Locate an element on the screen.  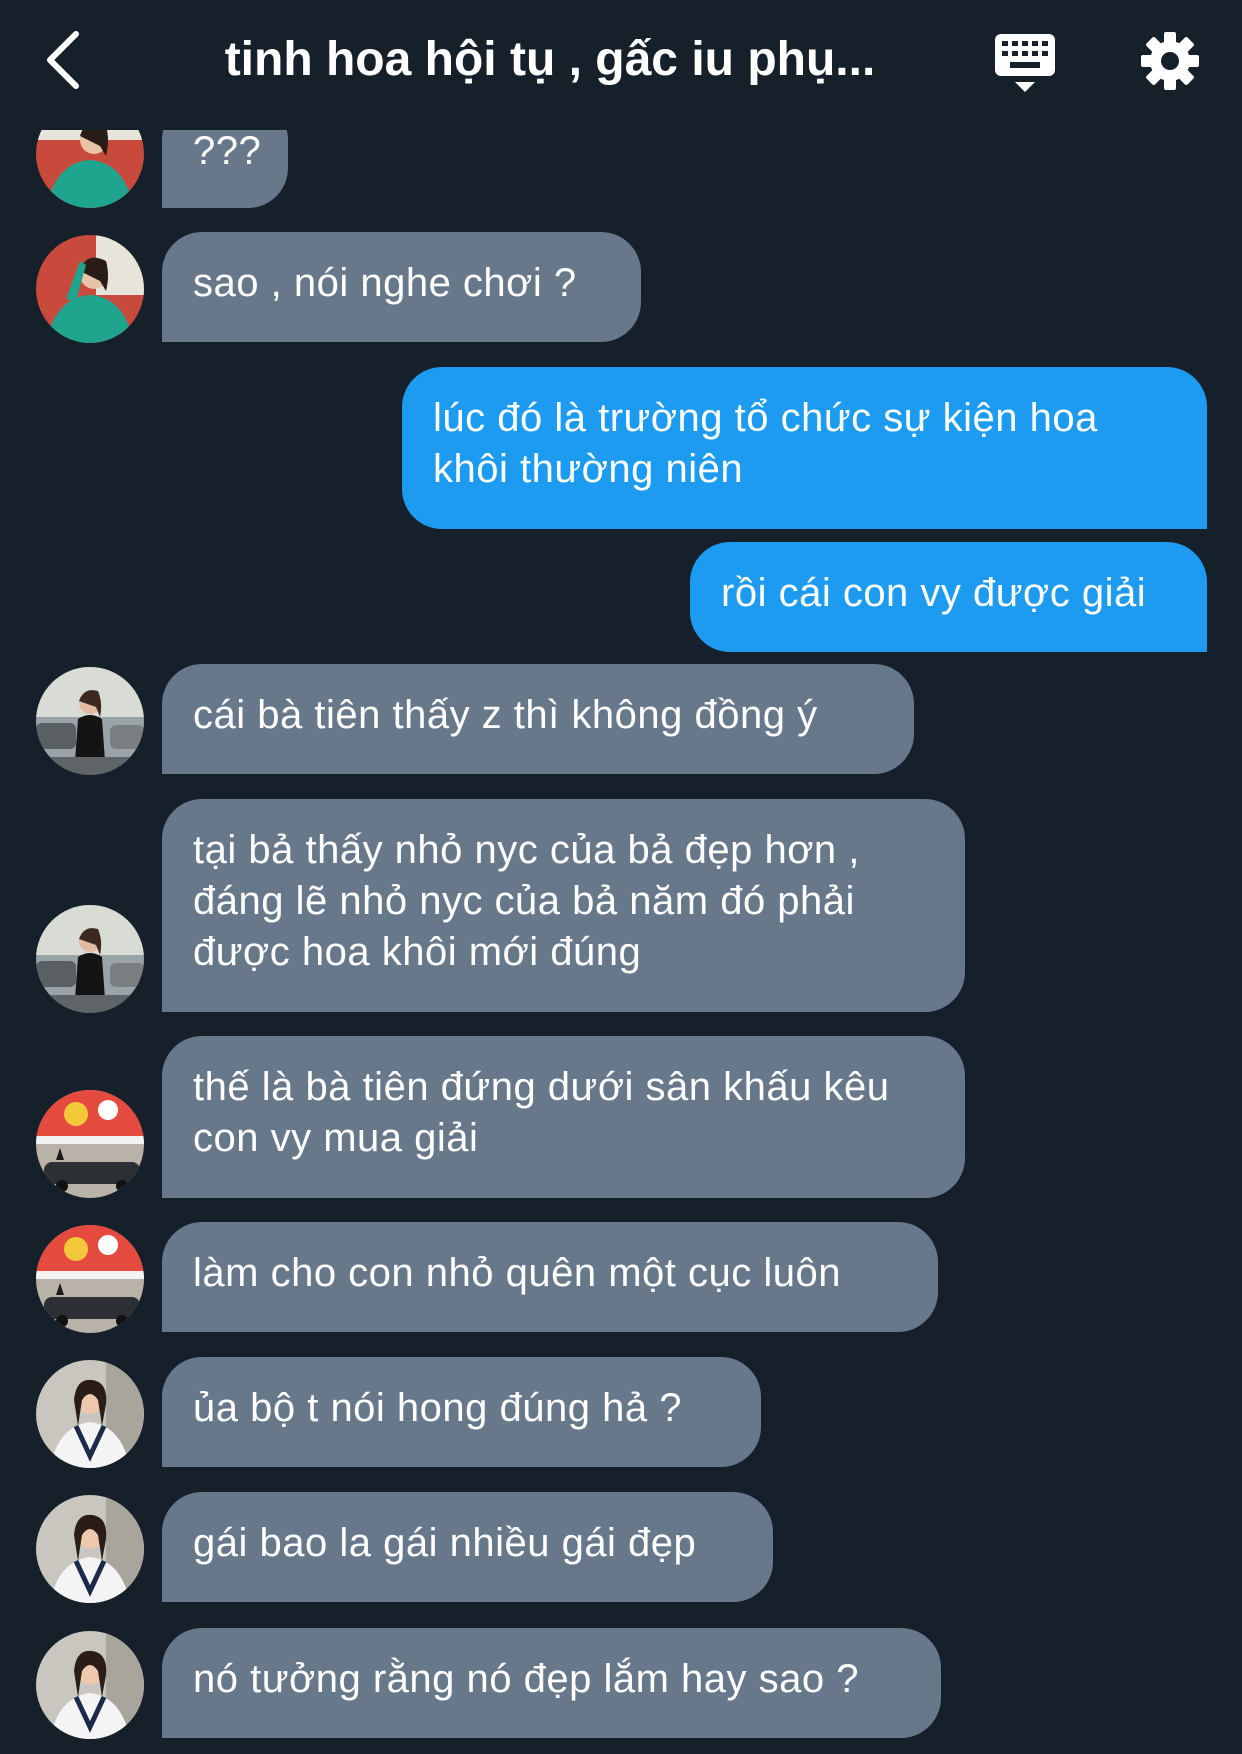
back-button is located at coordinates (65, 60).